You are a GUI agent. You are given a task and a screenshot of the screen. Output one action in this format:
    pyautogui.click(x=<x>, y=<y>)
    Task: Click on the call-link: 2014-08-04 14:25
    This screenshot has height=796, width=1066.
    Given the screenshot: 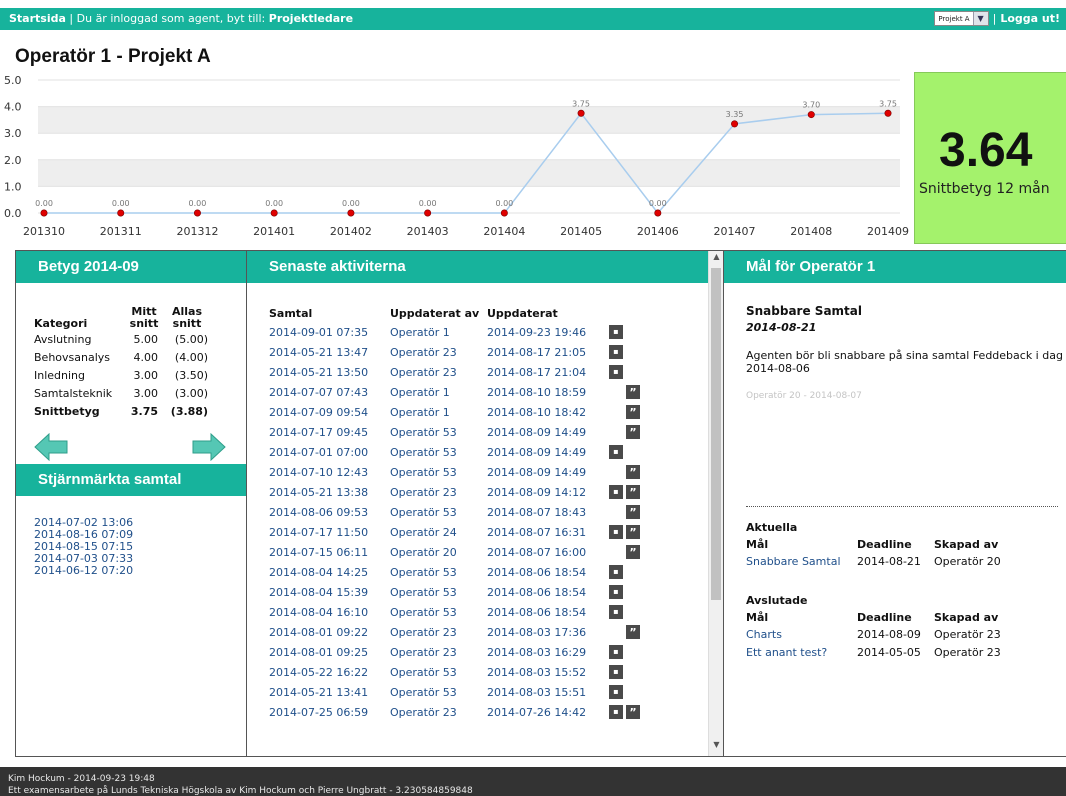 What is the action you would take?
    pyautogui.click(x=318, y=572)
    